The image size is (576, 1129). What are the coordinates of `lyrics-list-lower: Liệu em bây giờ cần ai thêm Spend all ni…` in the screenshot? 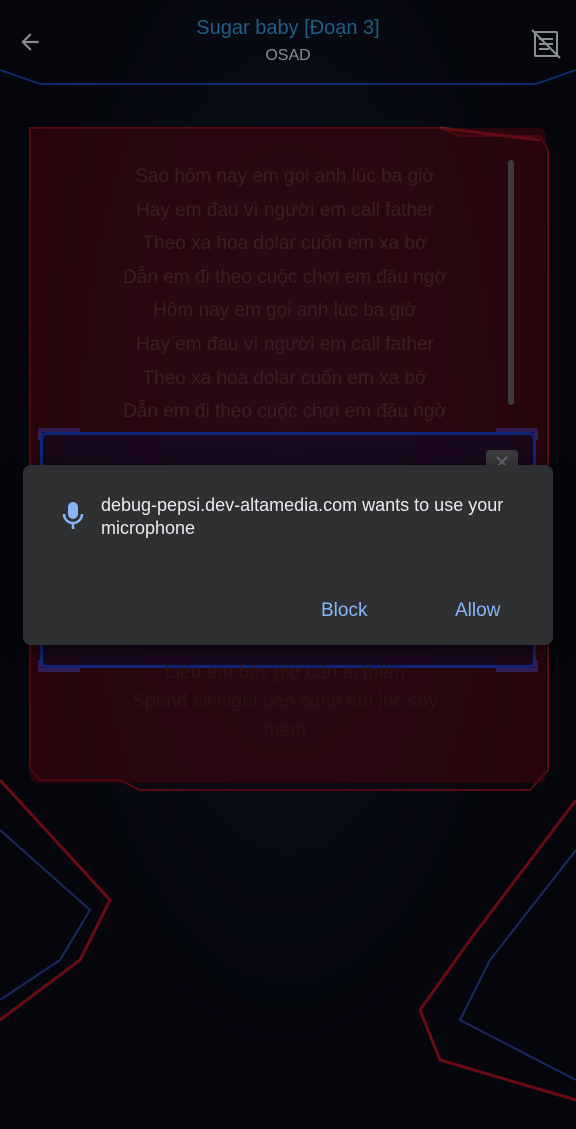 It's located at (285, 701).